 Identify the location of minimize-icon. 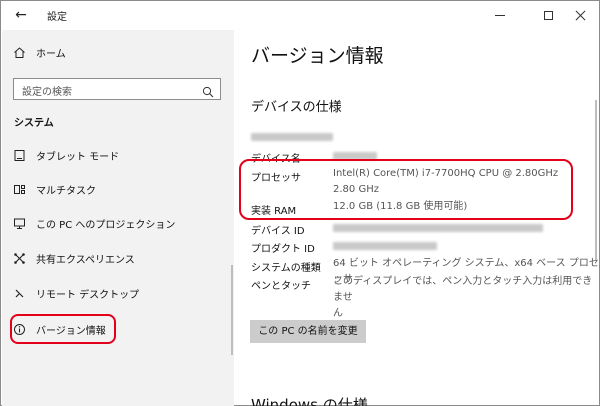
(500, 15).